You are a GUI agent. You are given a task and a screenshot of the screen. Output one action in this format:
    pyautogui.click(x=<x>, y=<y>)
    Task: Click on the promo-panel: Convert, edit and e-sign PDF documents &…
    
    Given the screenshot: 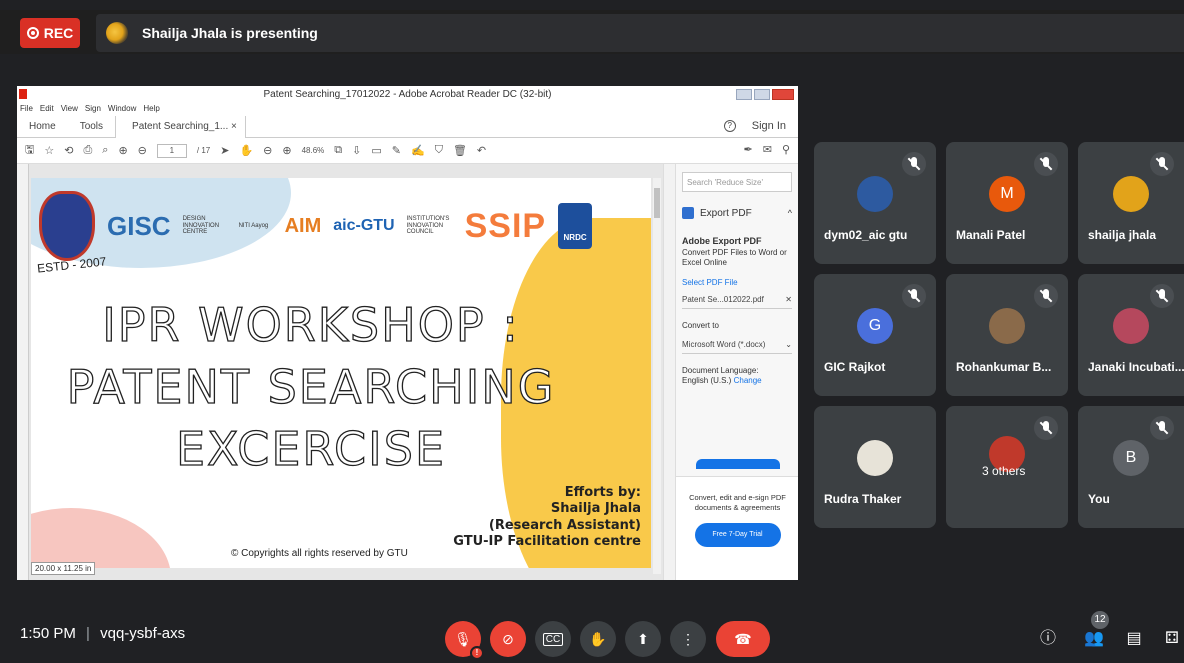 What is the action you would take?
    pyautogui.click(x=737, y=528)
    